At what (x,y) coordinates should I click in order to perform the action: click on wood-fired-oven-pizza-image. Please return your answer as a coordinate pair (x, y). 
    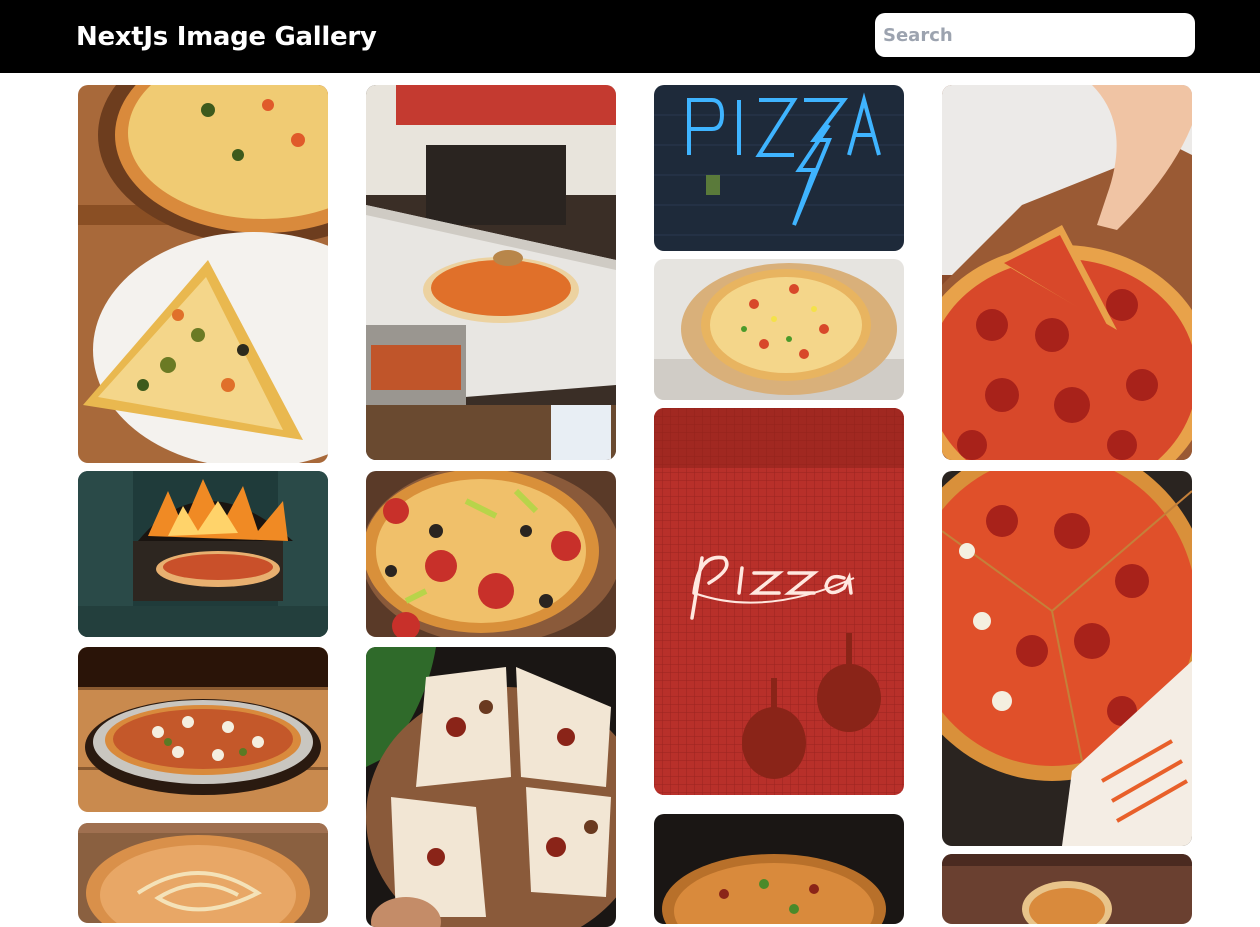
    Looking at the image, I should click on (203, 554).